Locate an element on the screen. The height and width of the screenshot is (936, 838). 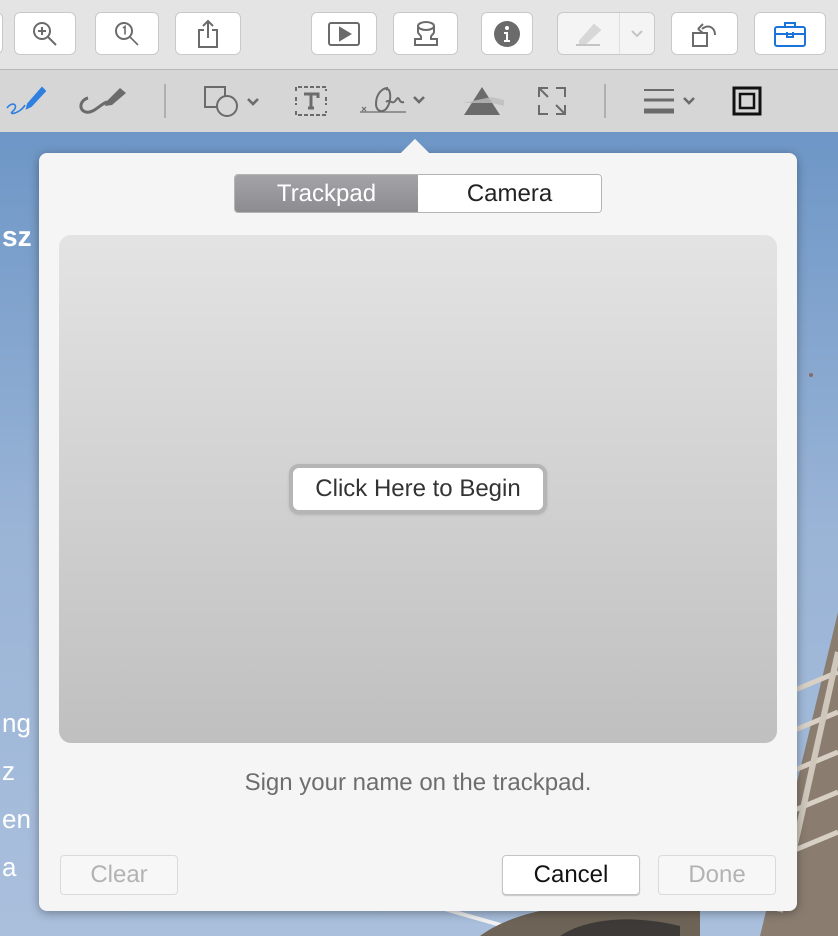
share-button is located at coordinates (208, 33).